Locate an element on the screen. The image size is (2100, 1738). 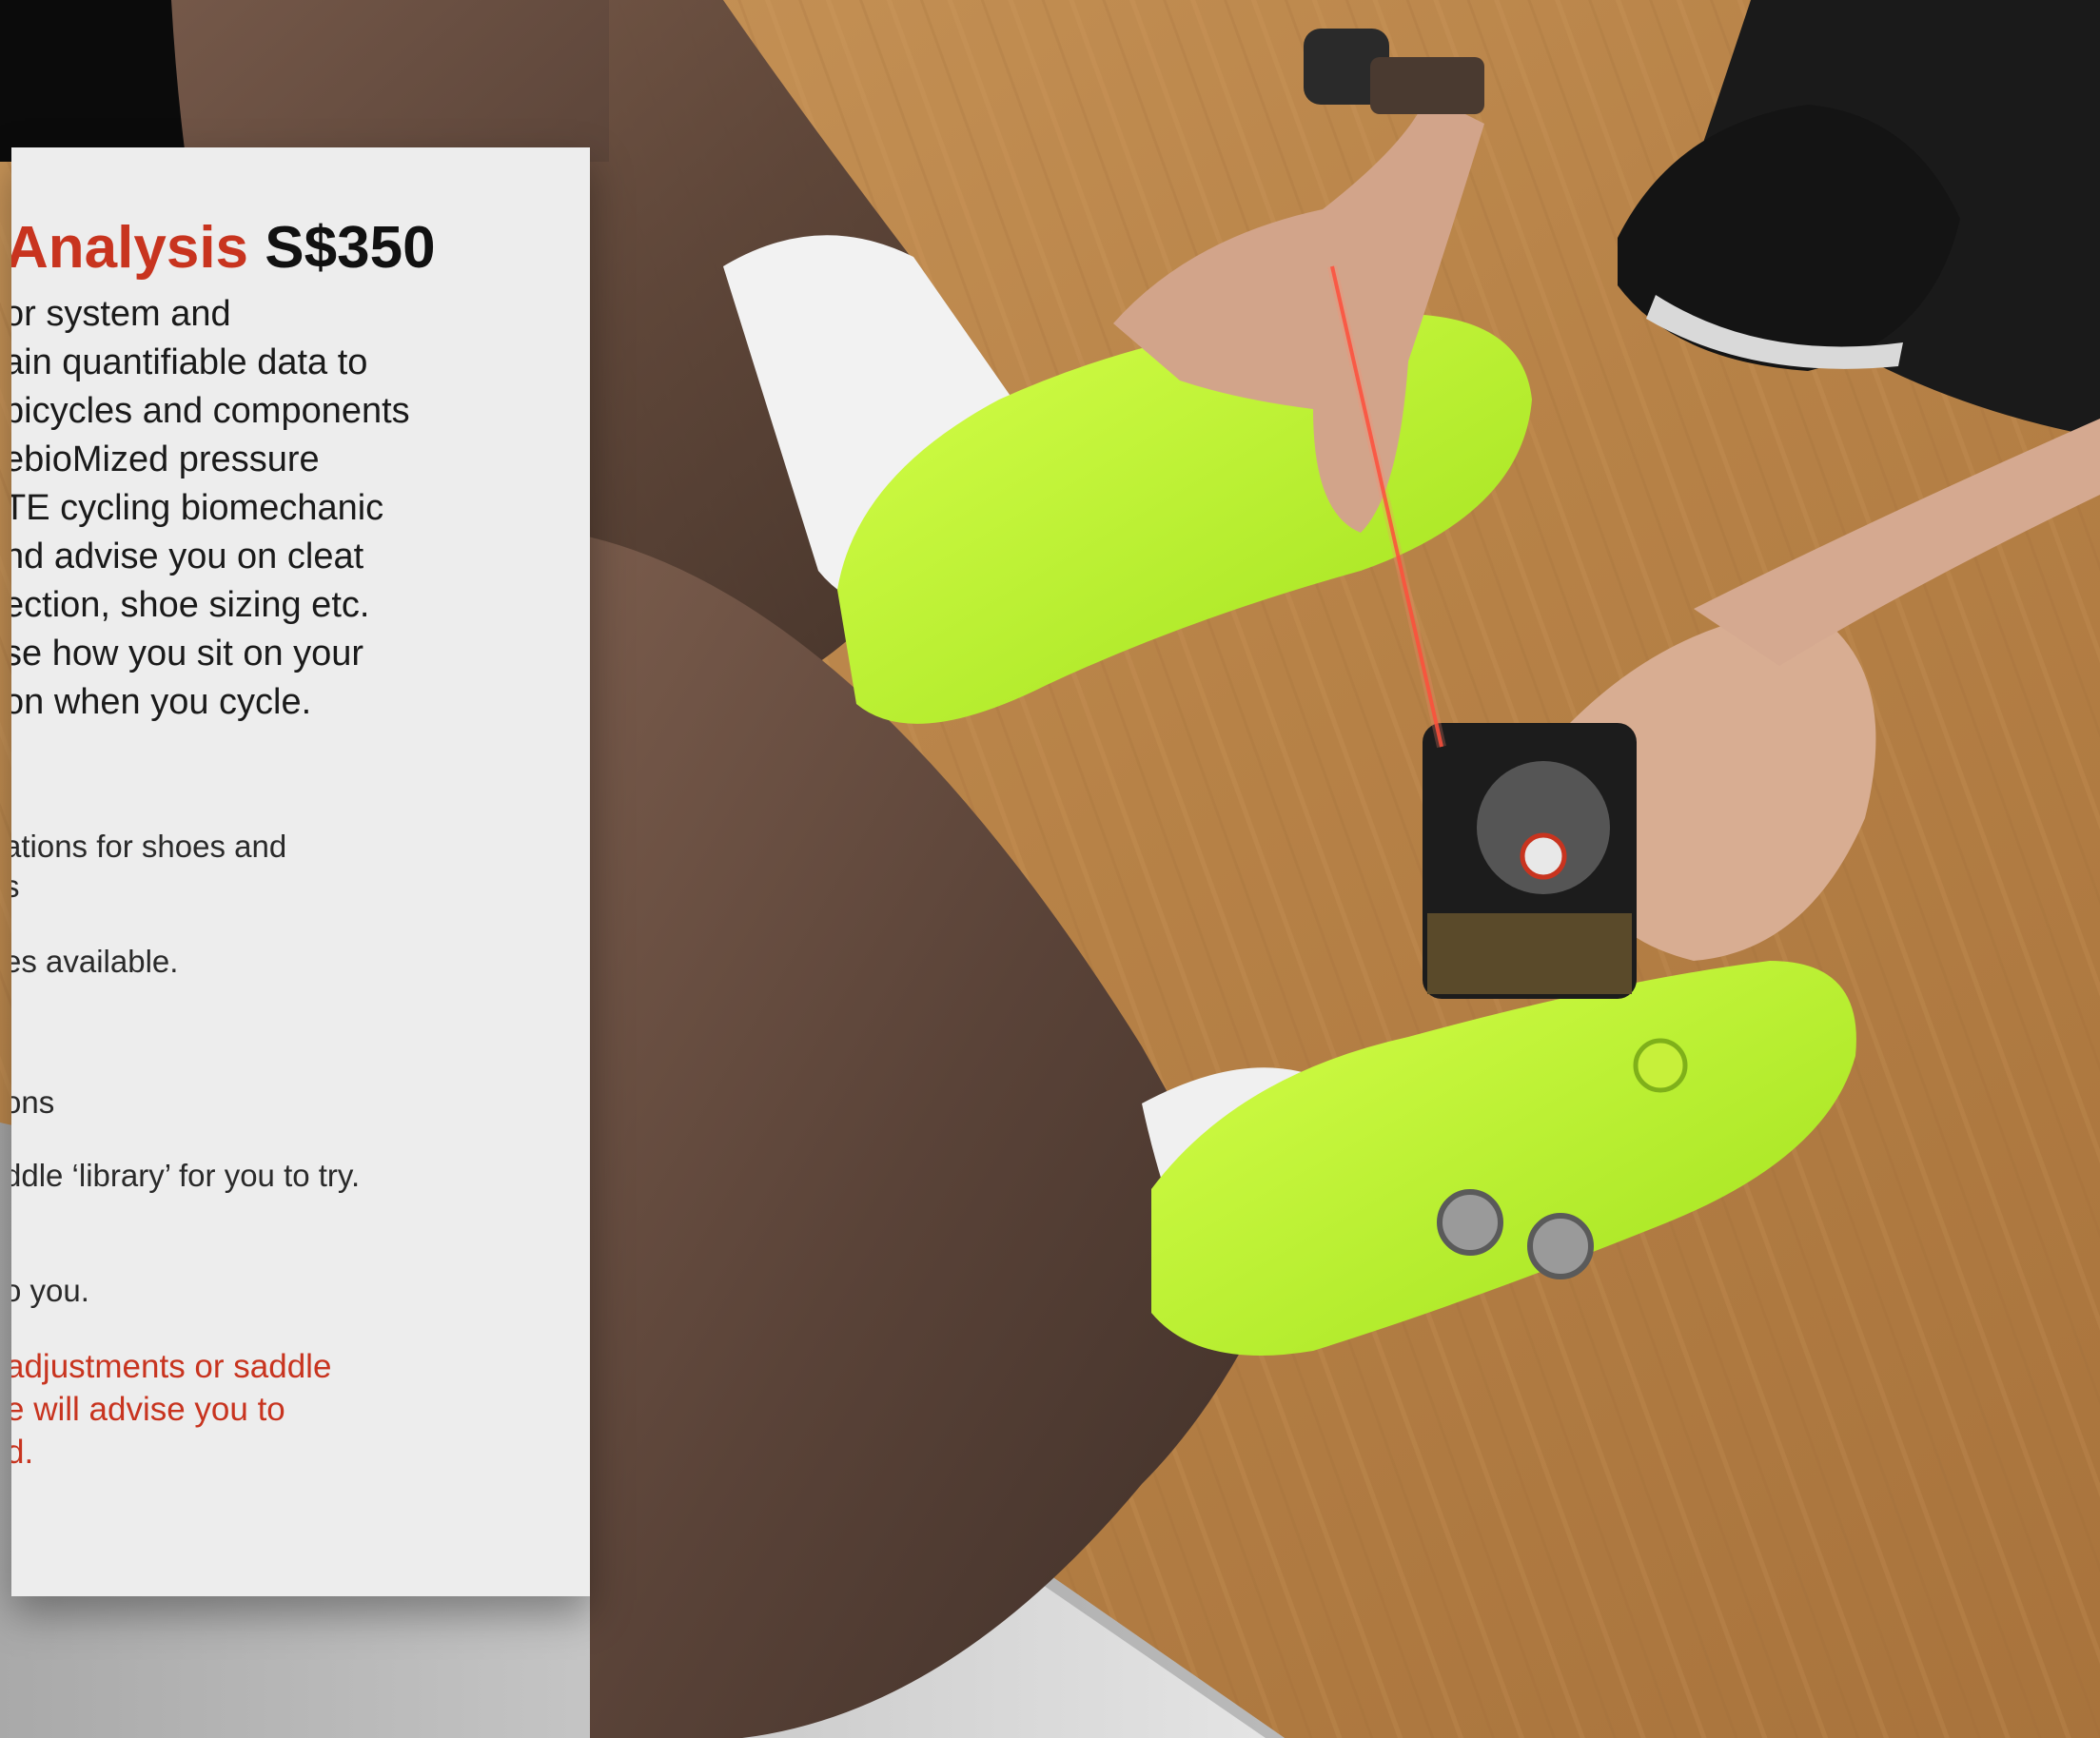
list-item: ations for shoes and is located at coordinates (149, 846).